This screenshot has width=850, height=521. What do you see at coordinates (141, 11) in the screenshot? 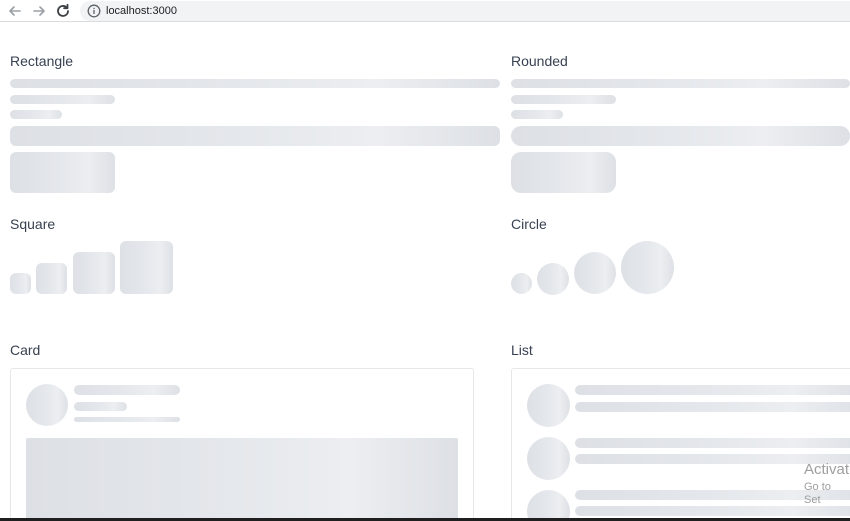
I see `url-text: localhost:3000` at bounding box center [141, 11].